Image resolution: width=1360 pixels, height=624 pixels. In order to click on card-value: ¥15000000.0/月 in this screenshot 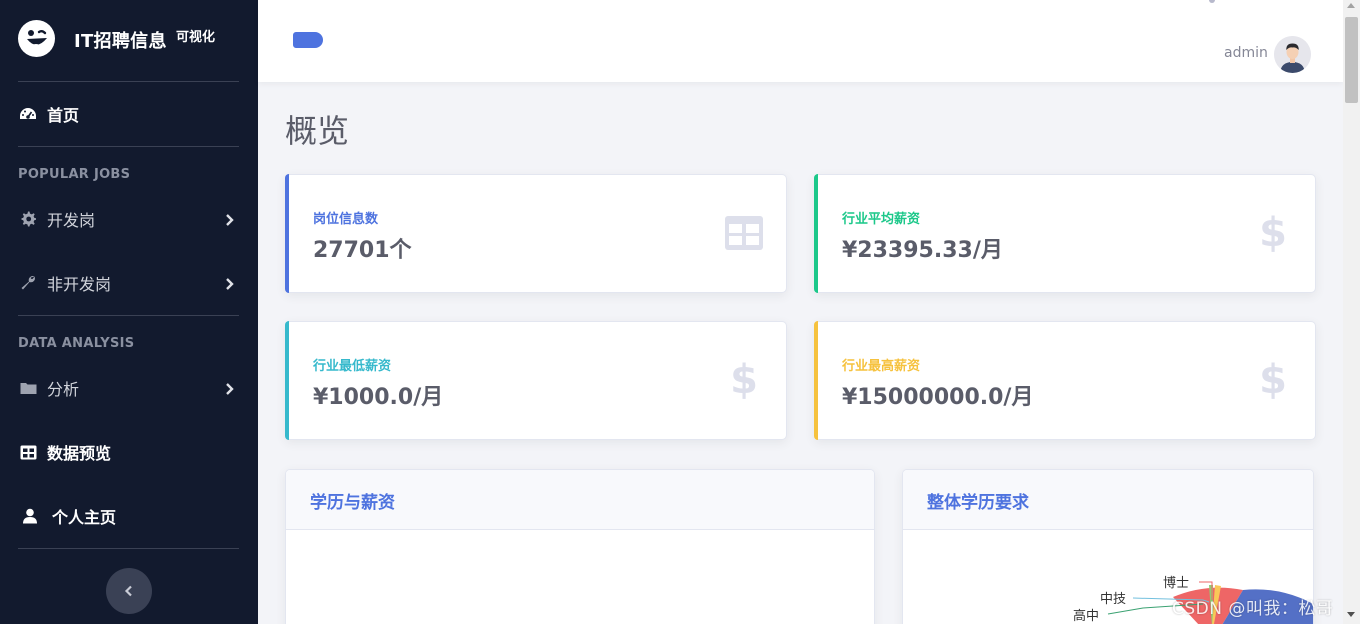, I will do `click(938, 397)`.